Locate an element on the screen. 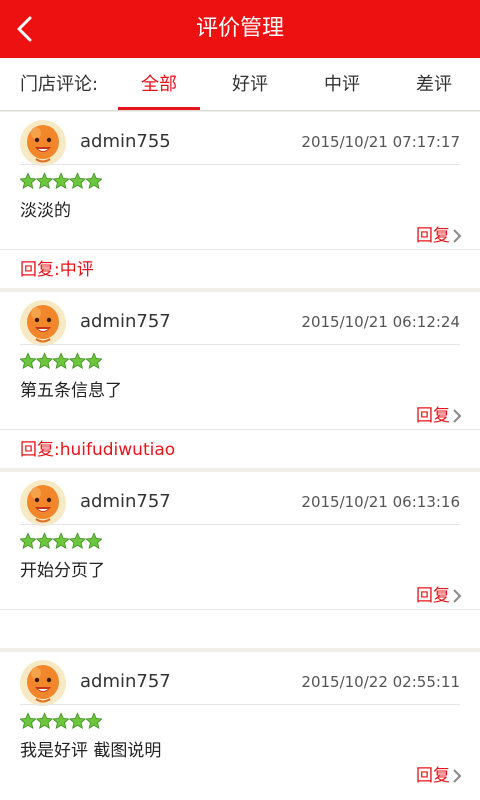 This screenshot has height=800, width=480. review-header: admin755 2015/10/21 07:17:17 is located at coordinates (240, 139).